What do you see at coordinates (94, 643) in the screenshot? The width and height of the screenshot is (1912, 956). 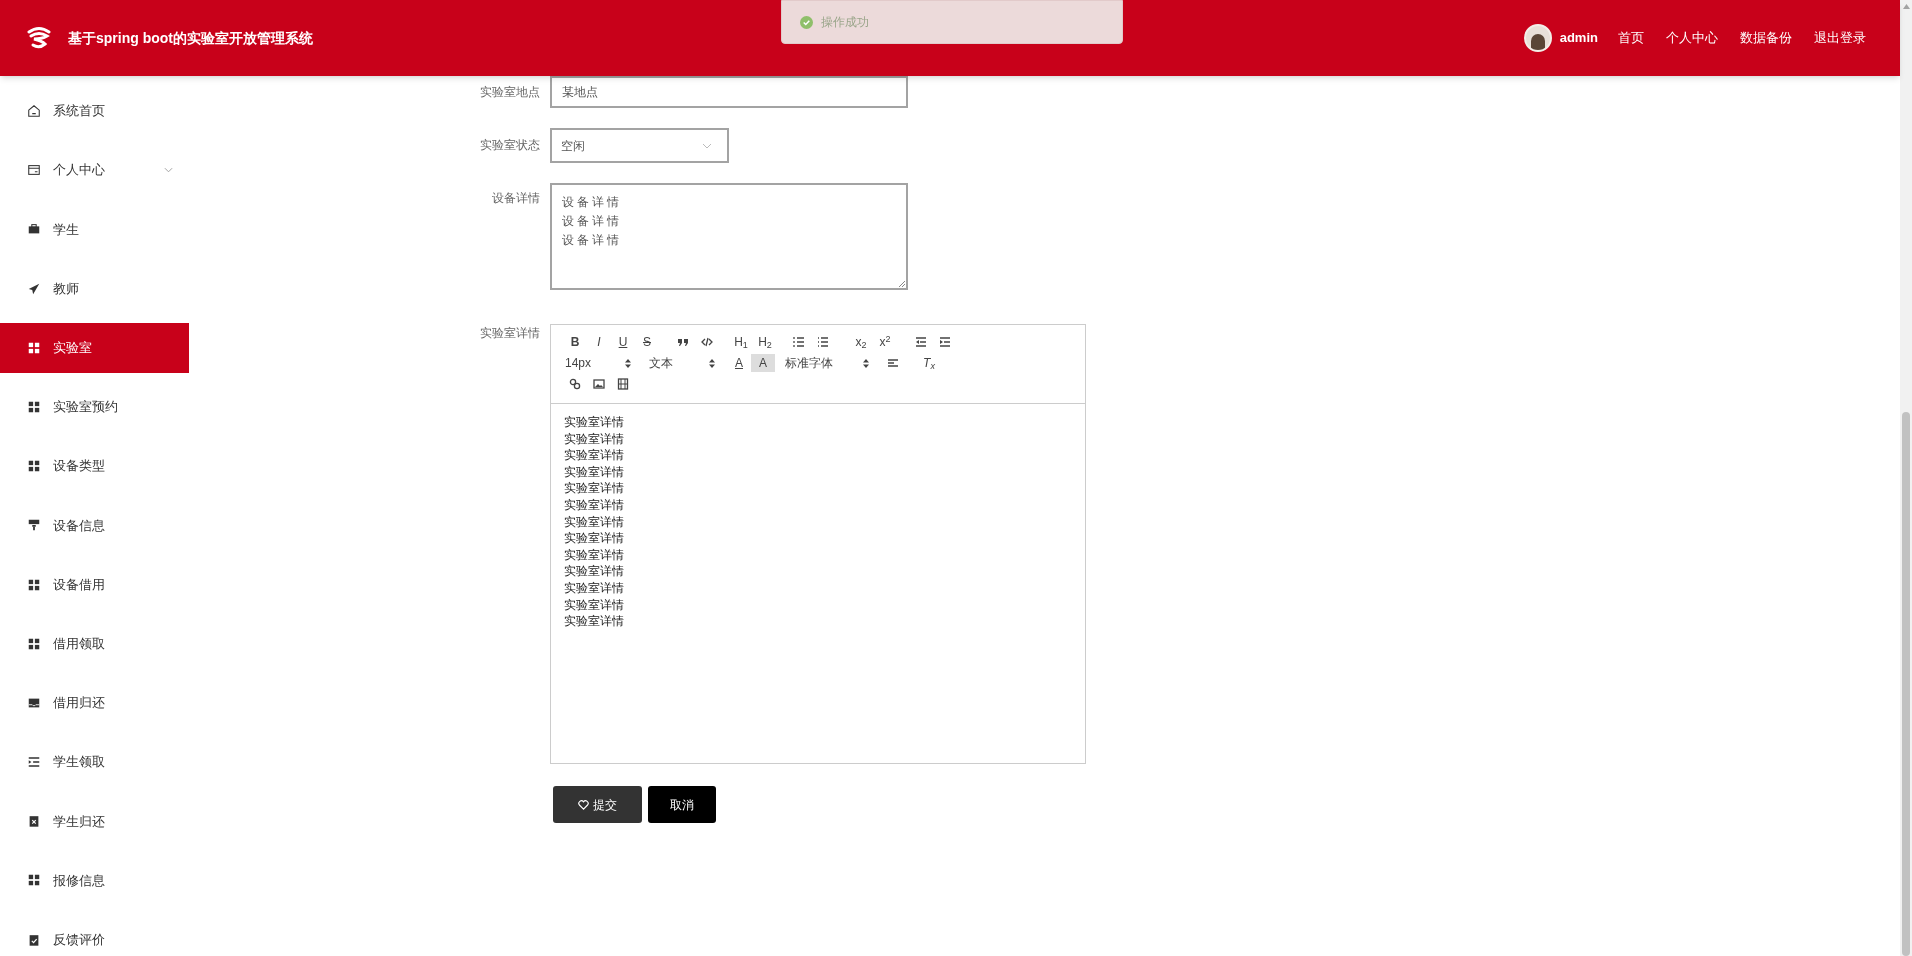 I see `sidebar-item: 借用领取` at bounding box center [94, 643].